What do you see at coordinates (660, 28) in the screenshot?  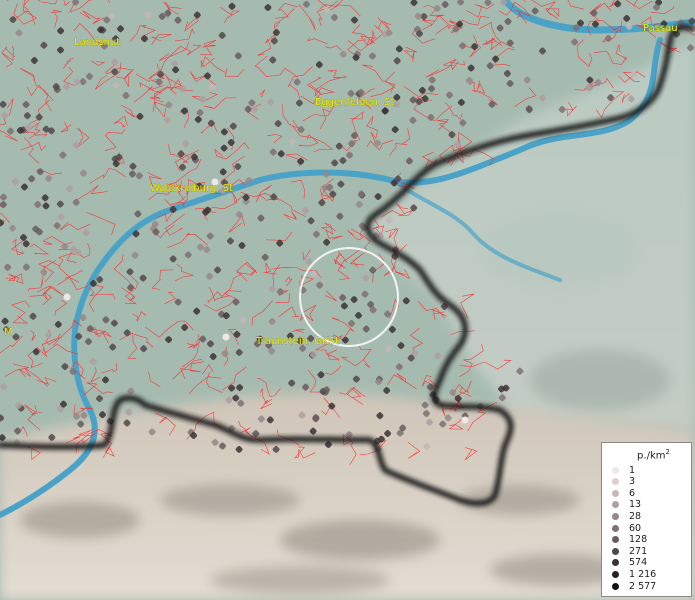 I see `map-label-passau: Passau` at bounding box center [660, 28].